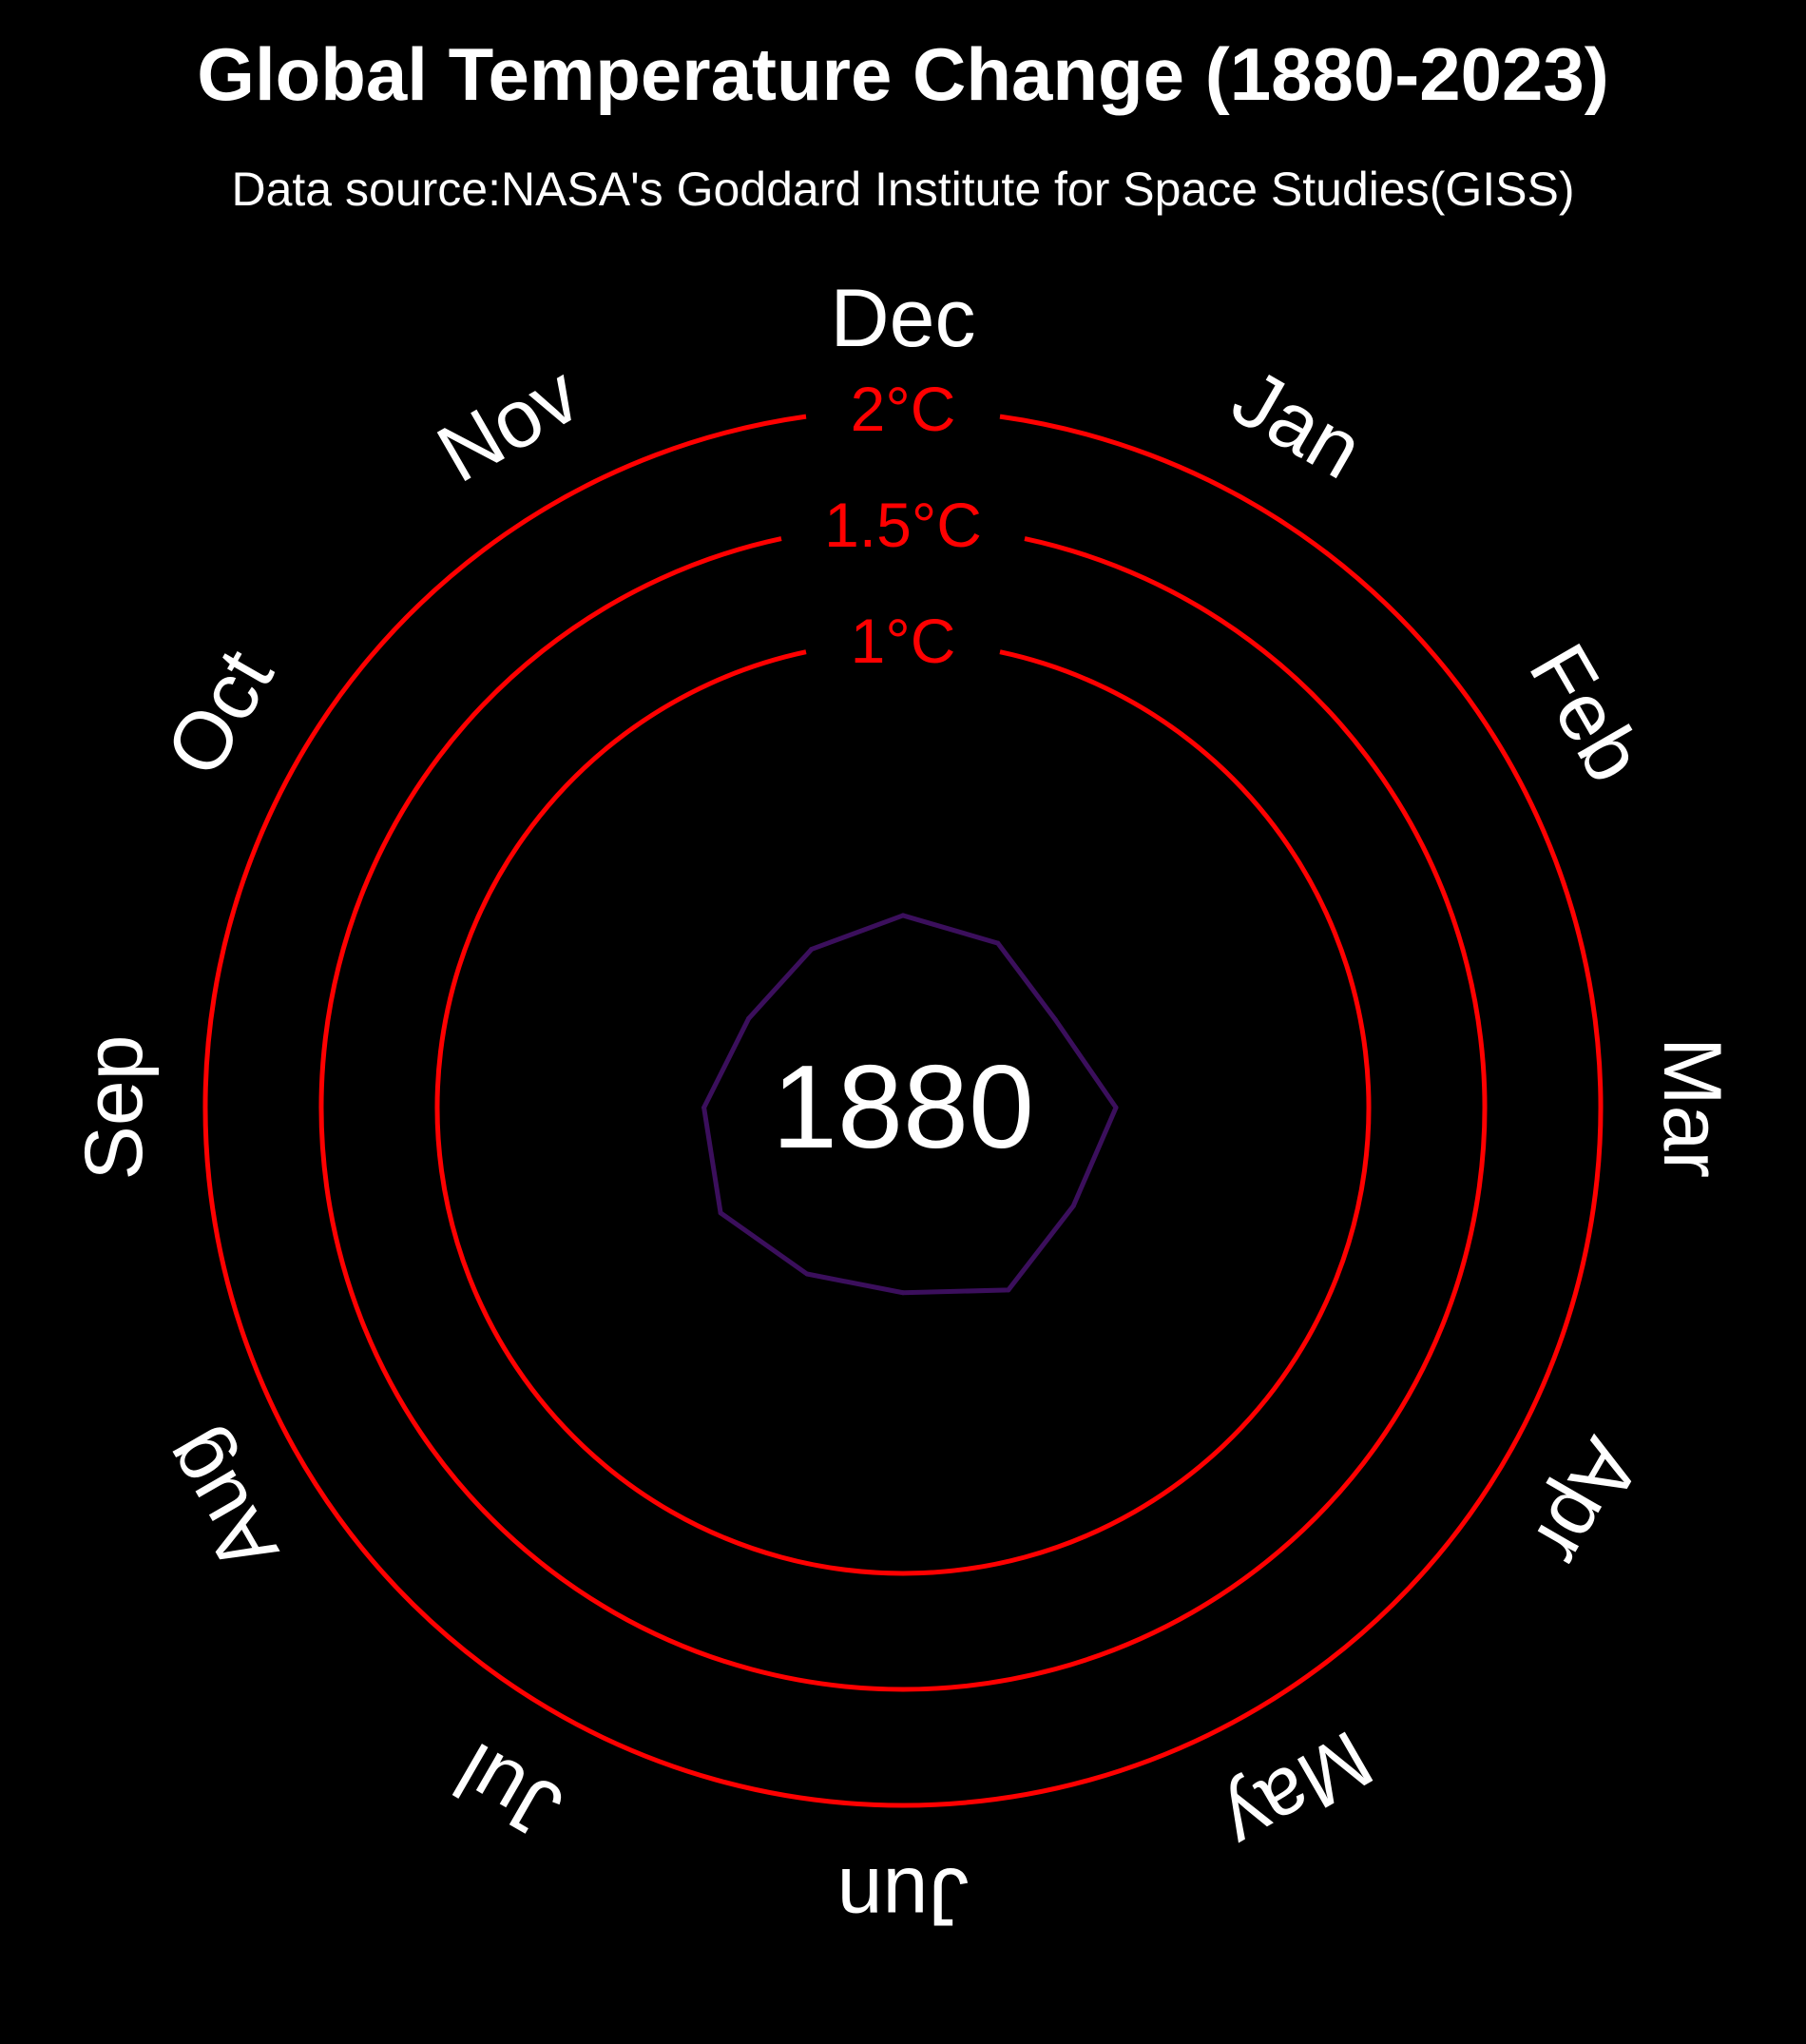  I want to click on series-point-apr, so click(1073, 1205).